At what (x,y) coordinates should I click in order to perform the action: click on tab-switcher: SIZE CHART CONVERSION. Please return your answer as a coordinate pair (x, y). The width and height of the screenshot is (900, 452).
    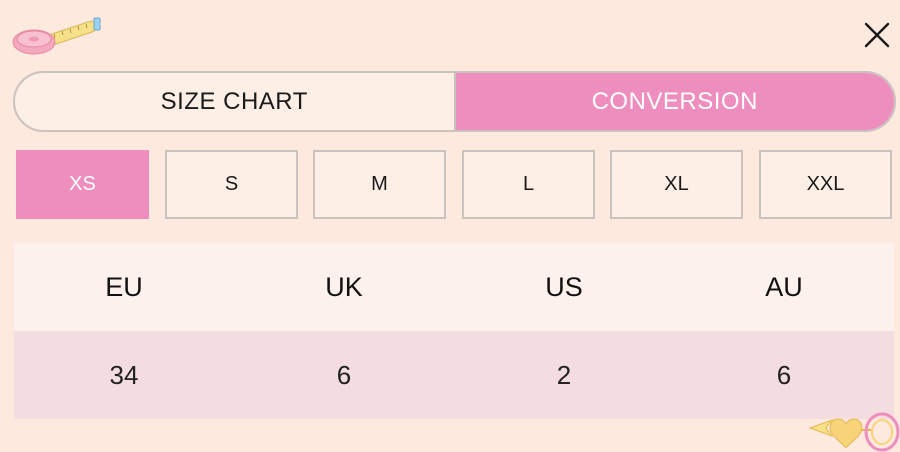
    Looking at the image, I should click on (454, 101).